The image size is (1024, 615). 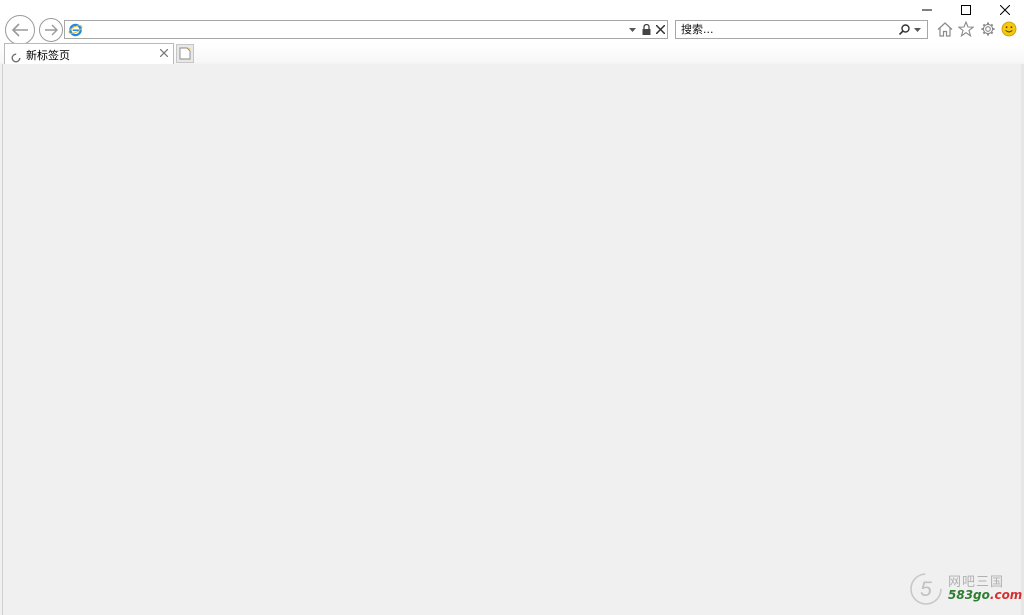 I want to click on search-dropdown-button, so click(x=917, y=29).